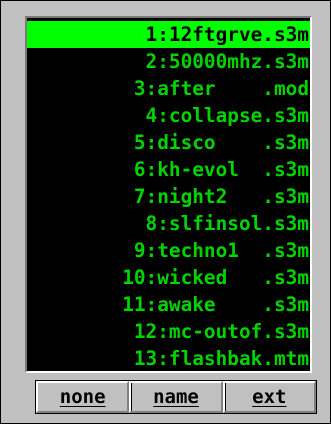 This screenshot has height=424, width=331. I want to click on sort-ext-label: ext, so click(269, 397).